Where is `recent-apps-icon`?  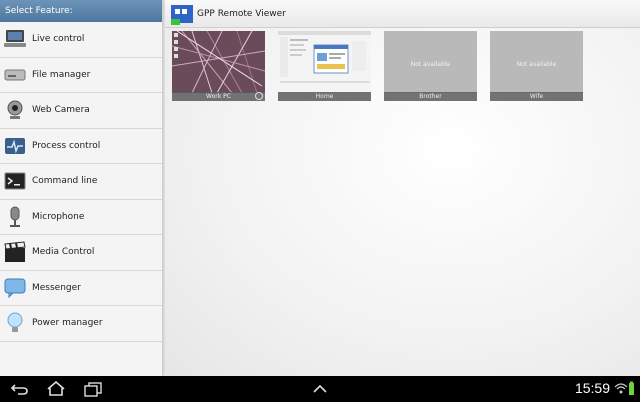
recent-apps-icon is located at coordinates (93, 389).